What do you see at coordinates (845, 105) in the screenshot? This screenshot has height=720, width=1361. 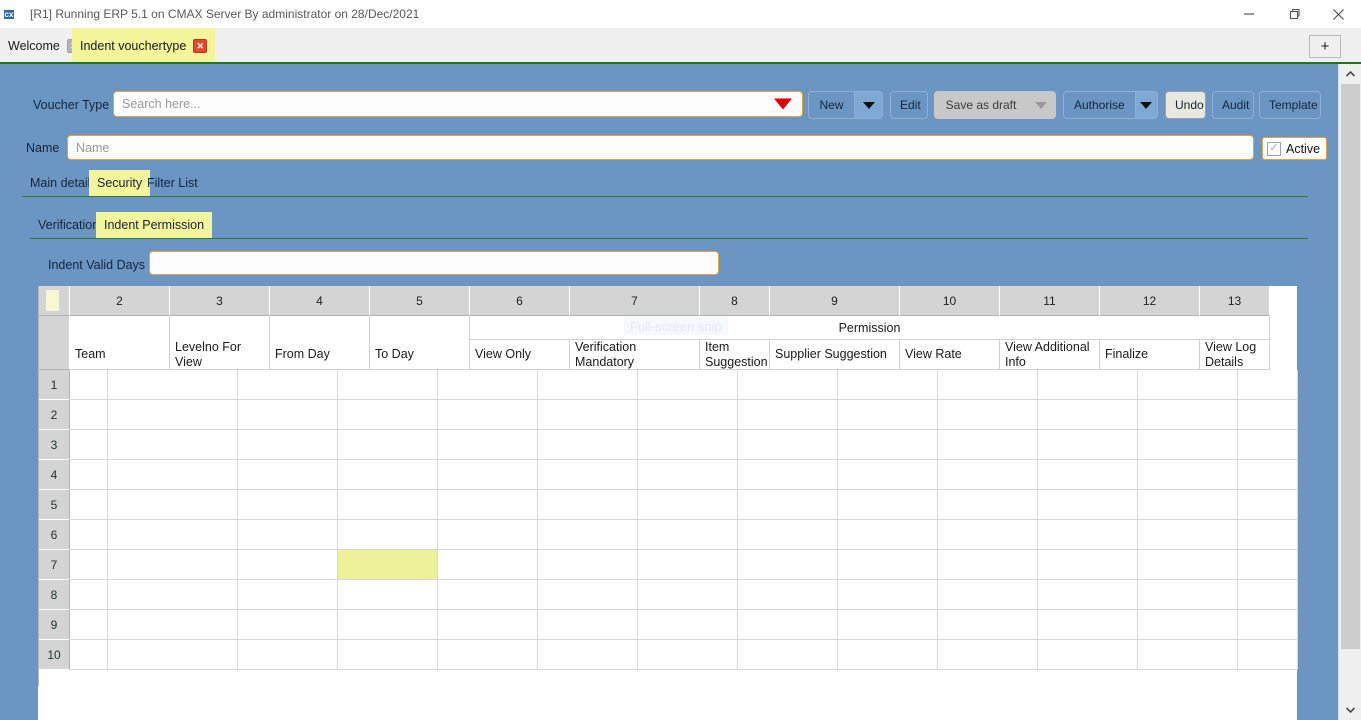 I see `new-button: New` at bounding box center [845, 105].